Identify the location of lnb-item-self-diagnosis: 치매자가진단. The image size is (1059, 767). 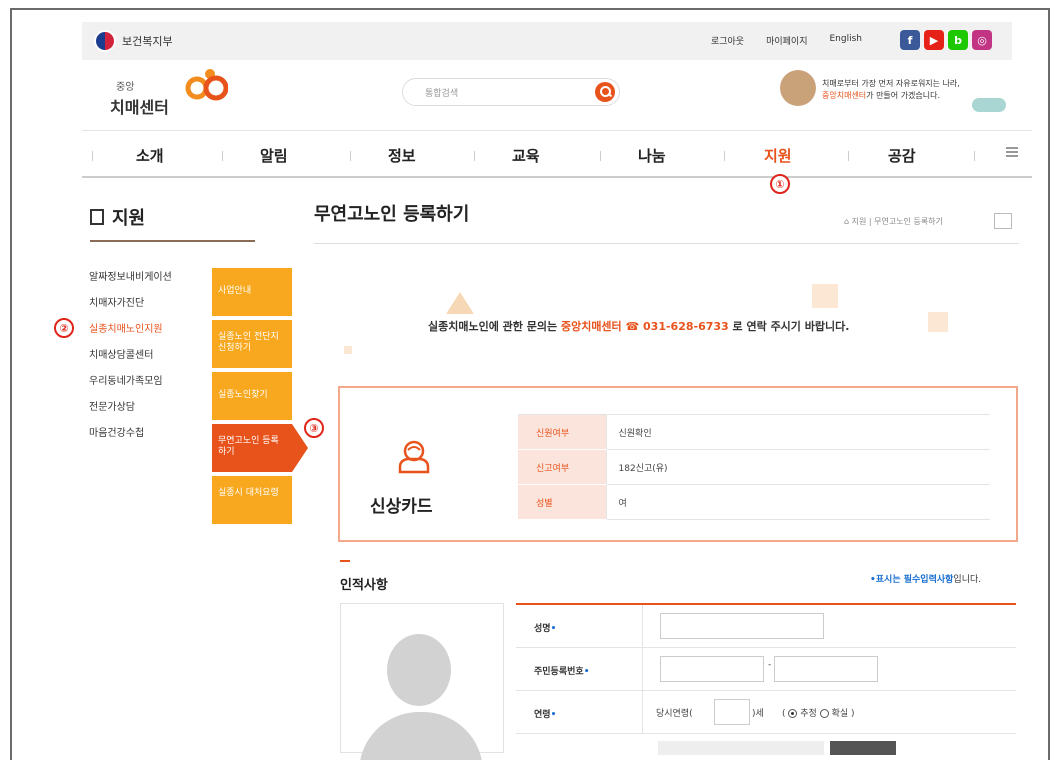
(130, 307).